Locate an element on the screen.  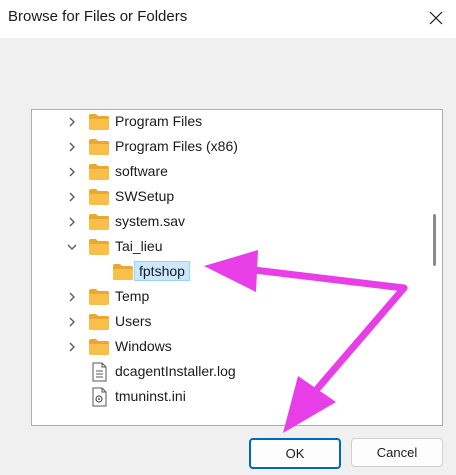
tree-item-label: Temp is located at coordinates (132, 296).